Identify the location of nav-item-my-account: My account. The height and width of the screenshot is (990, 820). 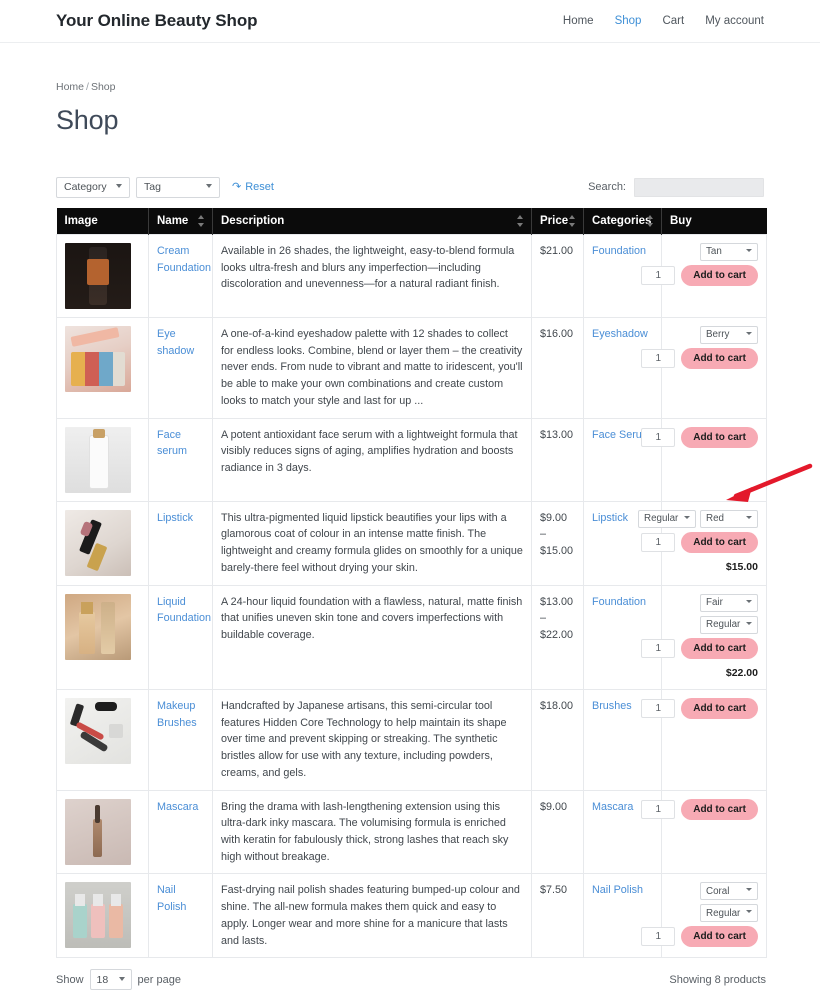
(734, 21).